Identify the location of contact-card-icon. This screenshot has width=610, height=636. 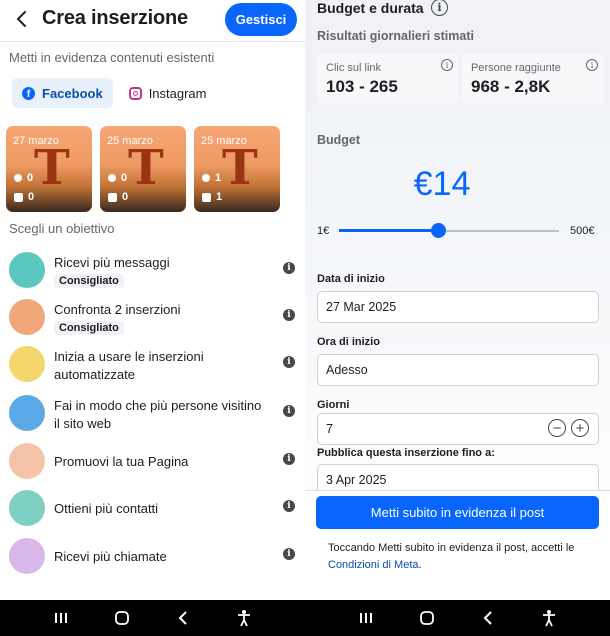
(27, 508).